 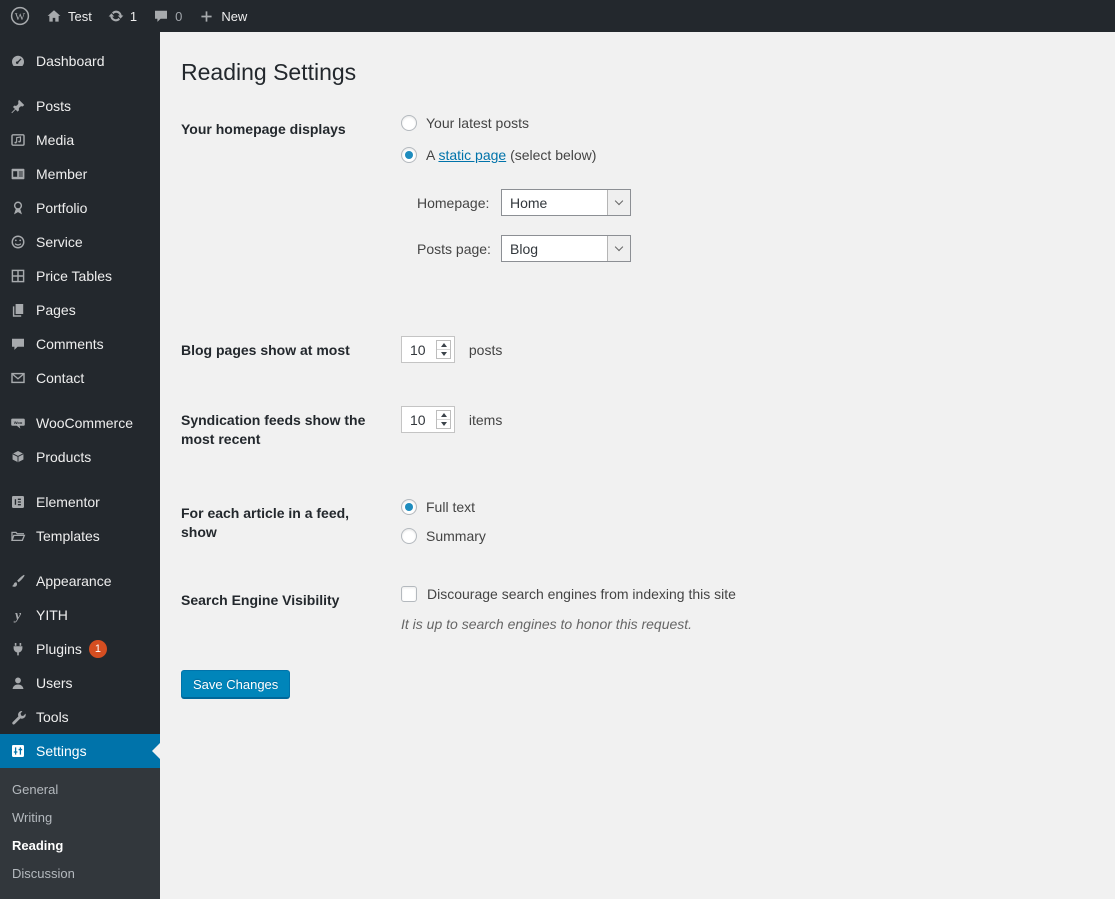 What do you see at coordinates (18, 310) in the screenshot?
I see `pages-icon` at bounding box center [18, 310].